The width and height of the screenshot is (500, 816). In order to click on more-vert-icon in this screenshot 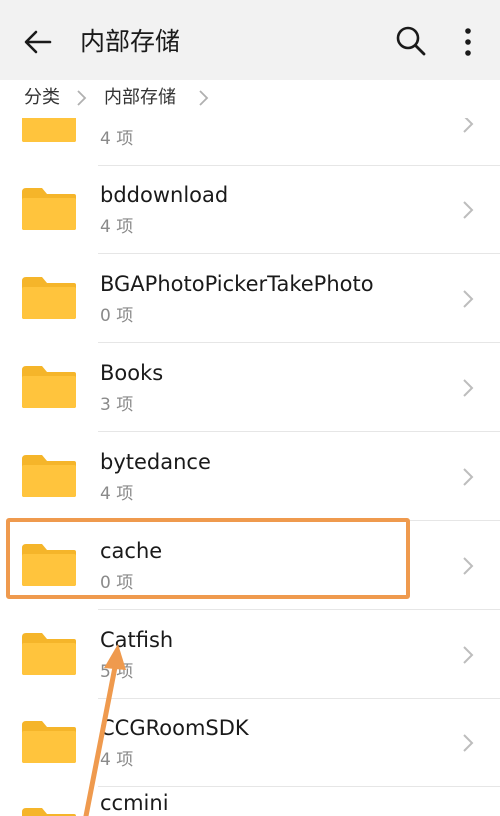, I will do `click(468, 42)`.